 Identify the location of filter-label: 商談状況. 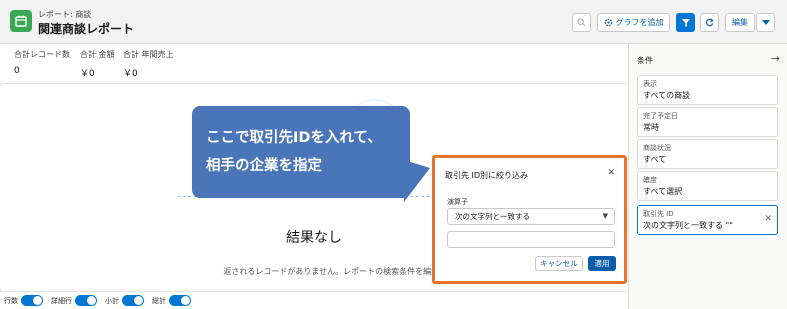
(657, 148).